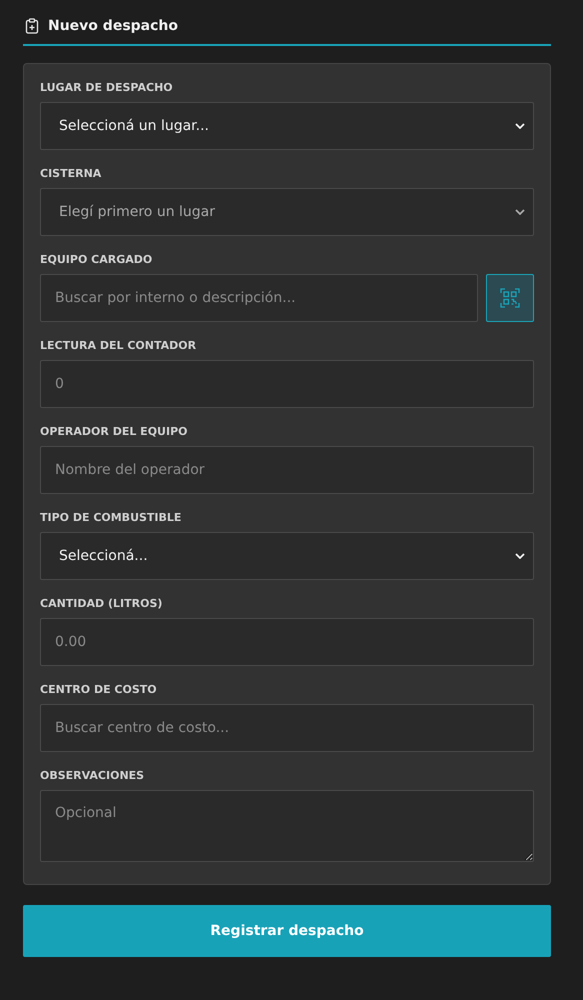 The height and width of the screenshot is (1000, 583). I want to click on qr-code-icon, so click(510, 298).